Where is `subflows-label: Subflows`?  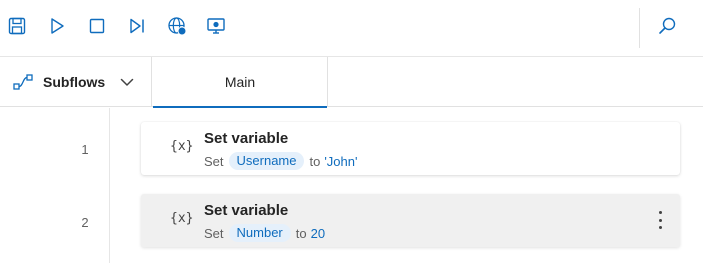 subflows-label: Subflows is located at coordinates (74, 82).